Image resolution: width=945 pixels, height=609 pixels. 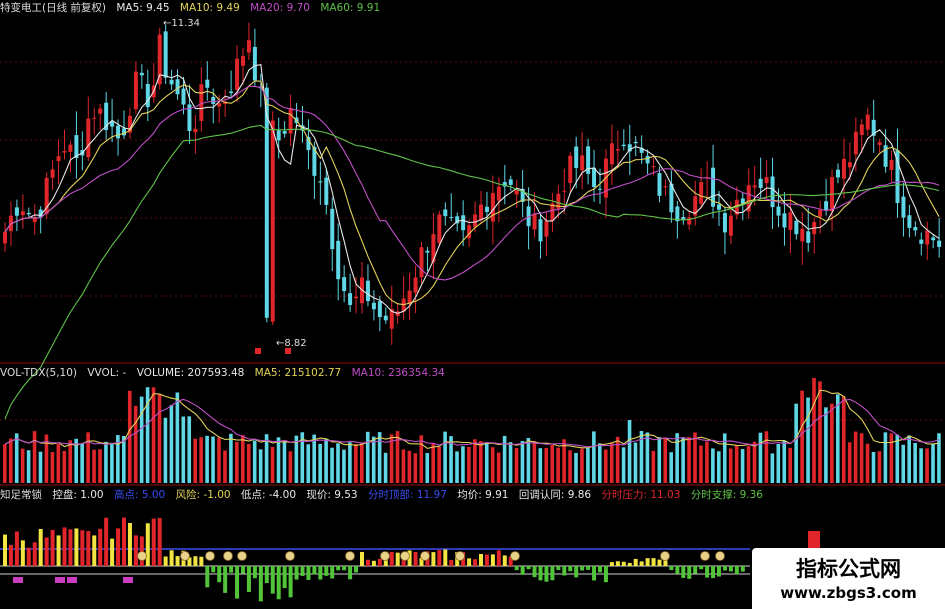 I want to click on ind-junjia: 均价: 9.91, so click(x=483, y=495).